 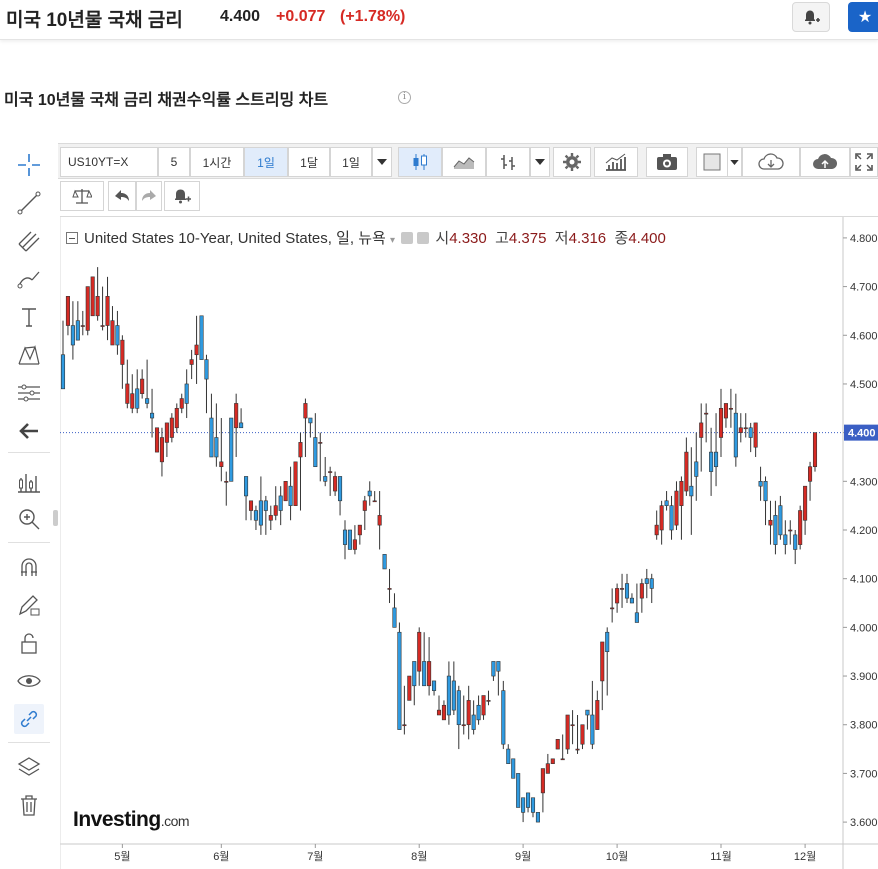 I want to click on caret-down-icon, so click(x=734, y=162).